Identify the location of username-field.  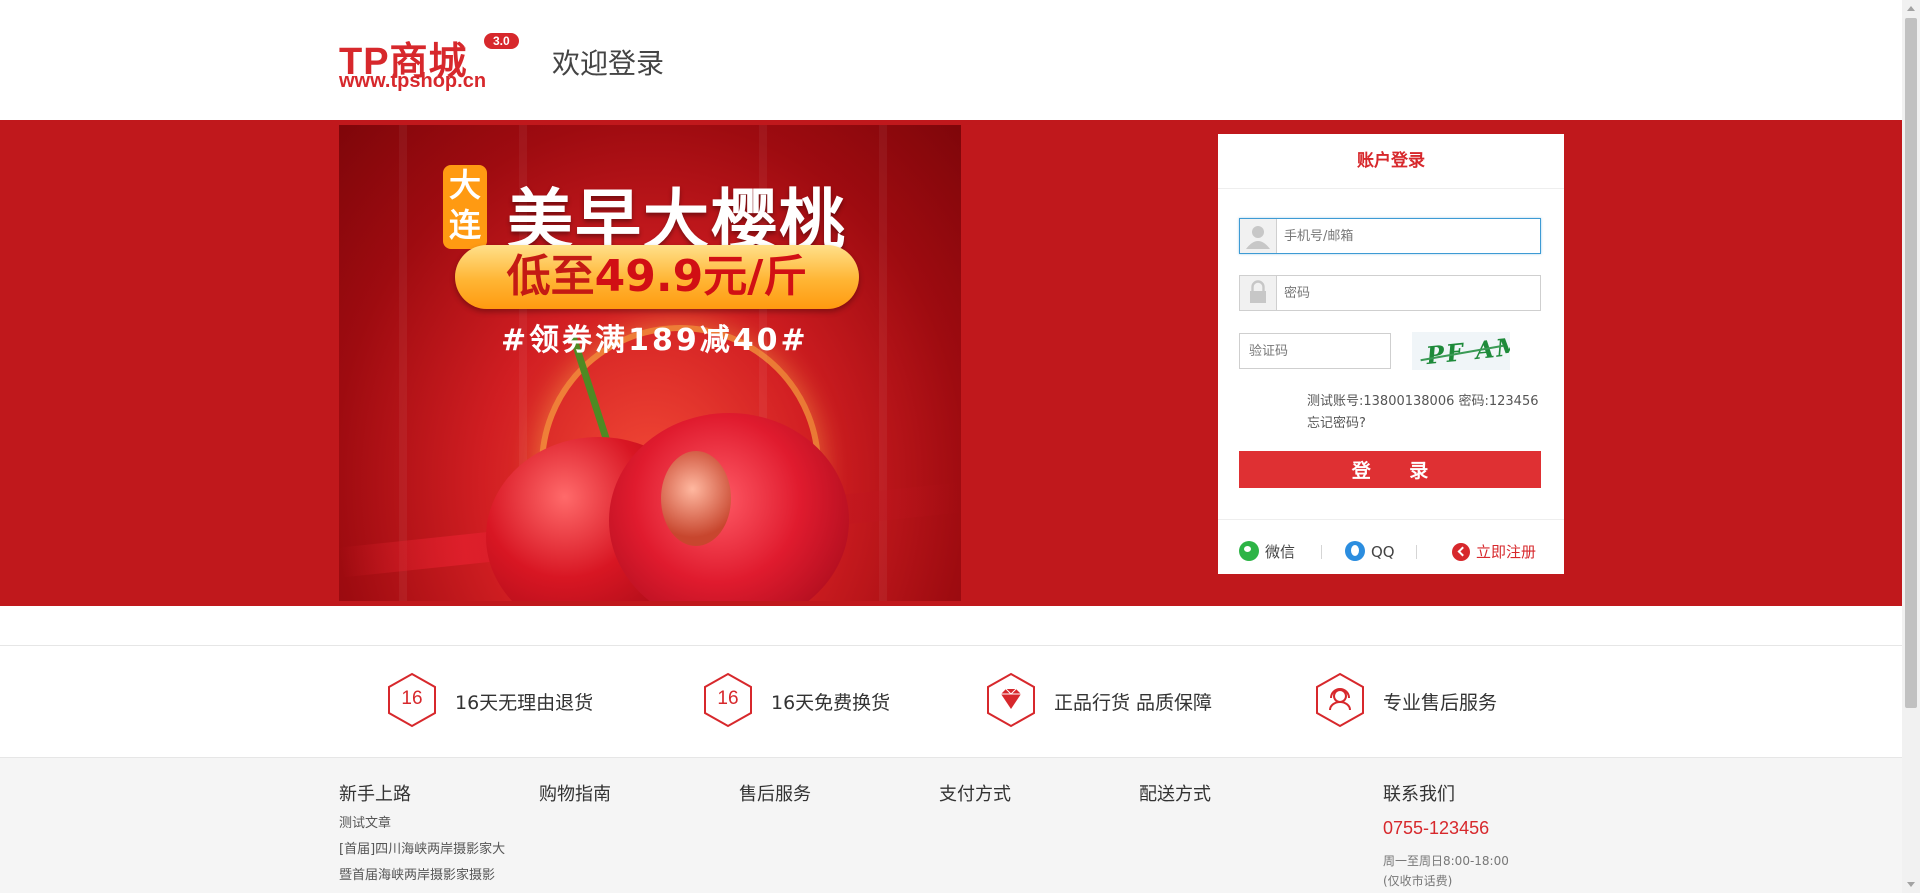
(1390, 236).